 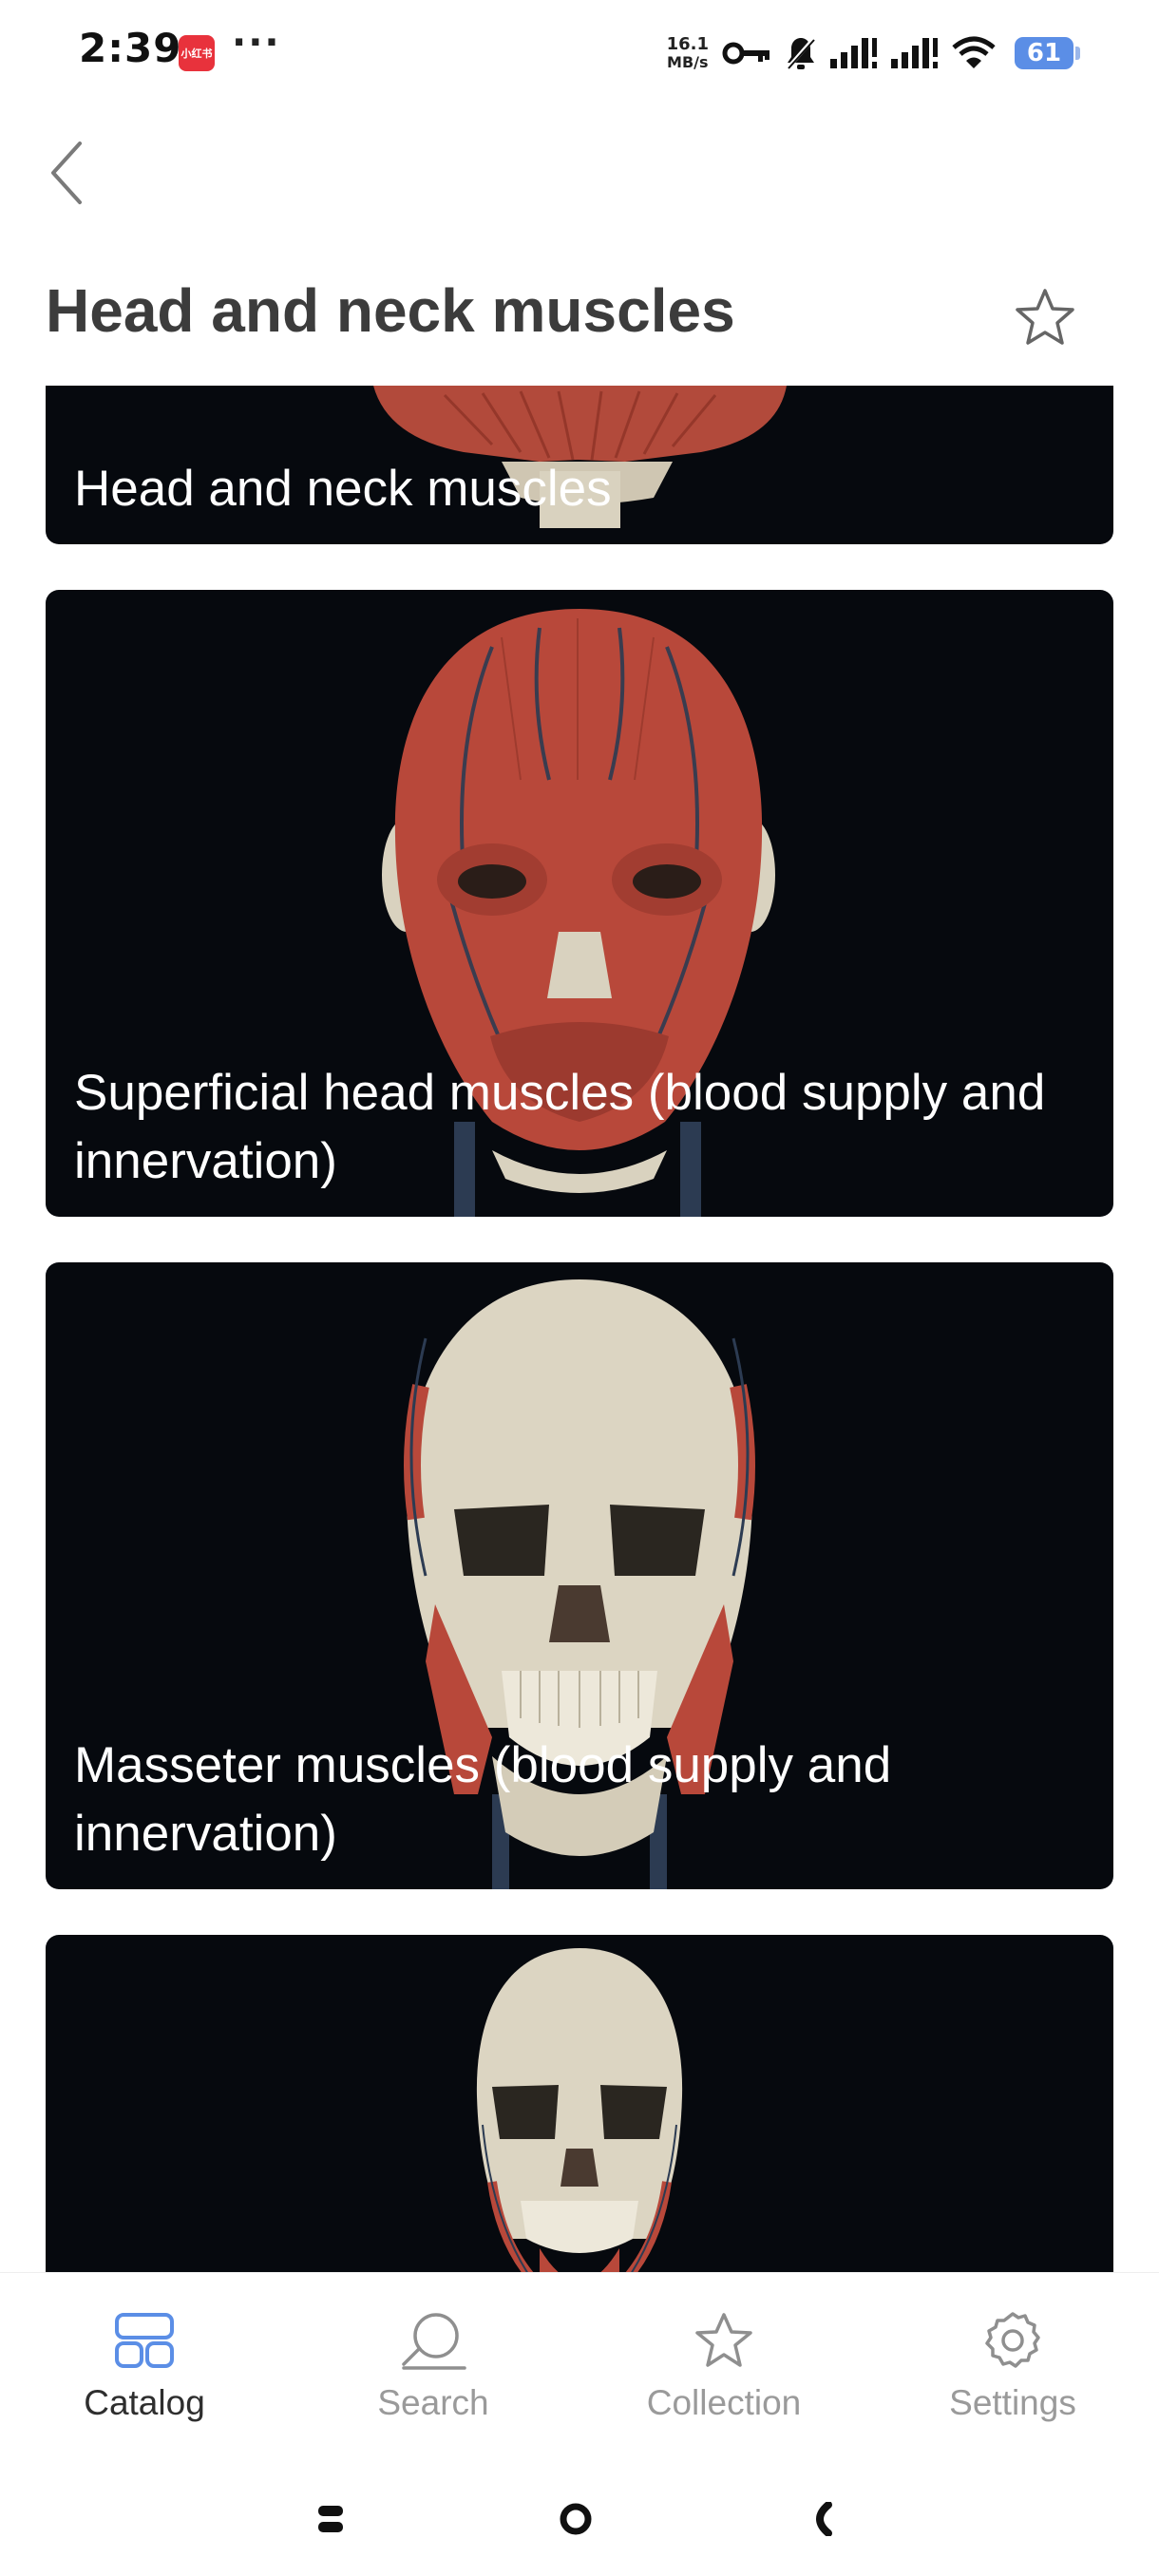 I want to click on recent-apps-button, so click(x=331, y=2519).